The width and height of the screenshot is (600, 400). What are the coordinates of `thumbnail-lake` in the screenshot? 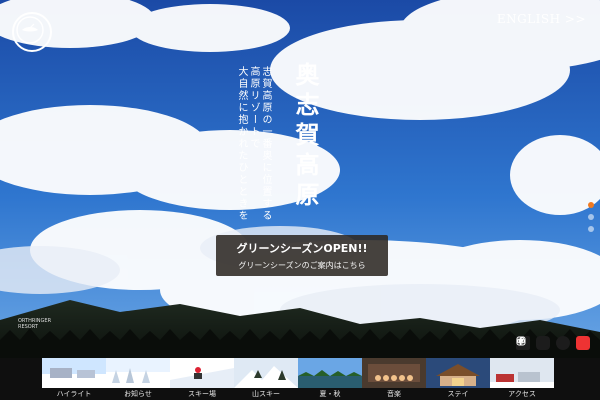 It's located at (330, 373).